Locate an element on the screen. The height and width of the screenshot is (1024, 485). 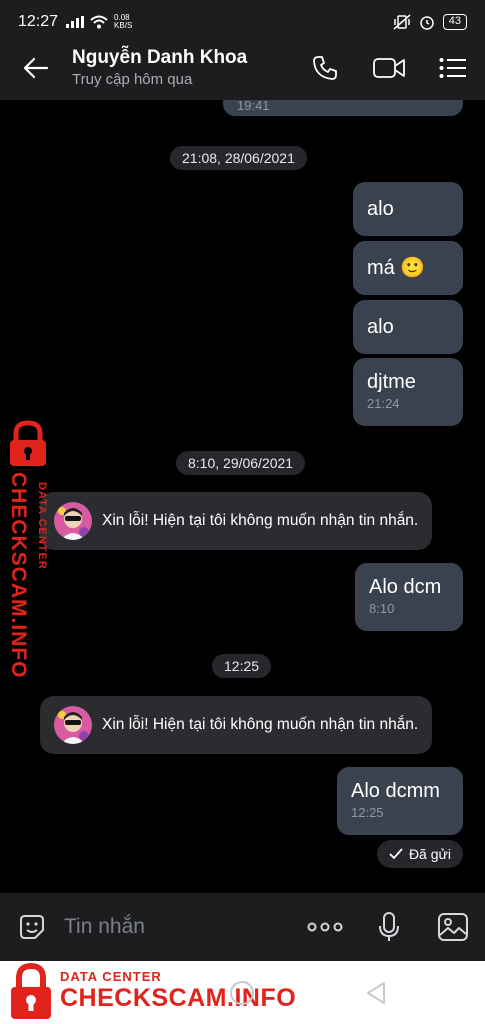
contact-info: Nguyễn Danh Khoa Truy cập hôm qua is located at coordinates (159, 68).